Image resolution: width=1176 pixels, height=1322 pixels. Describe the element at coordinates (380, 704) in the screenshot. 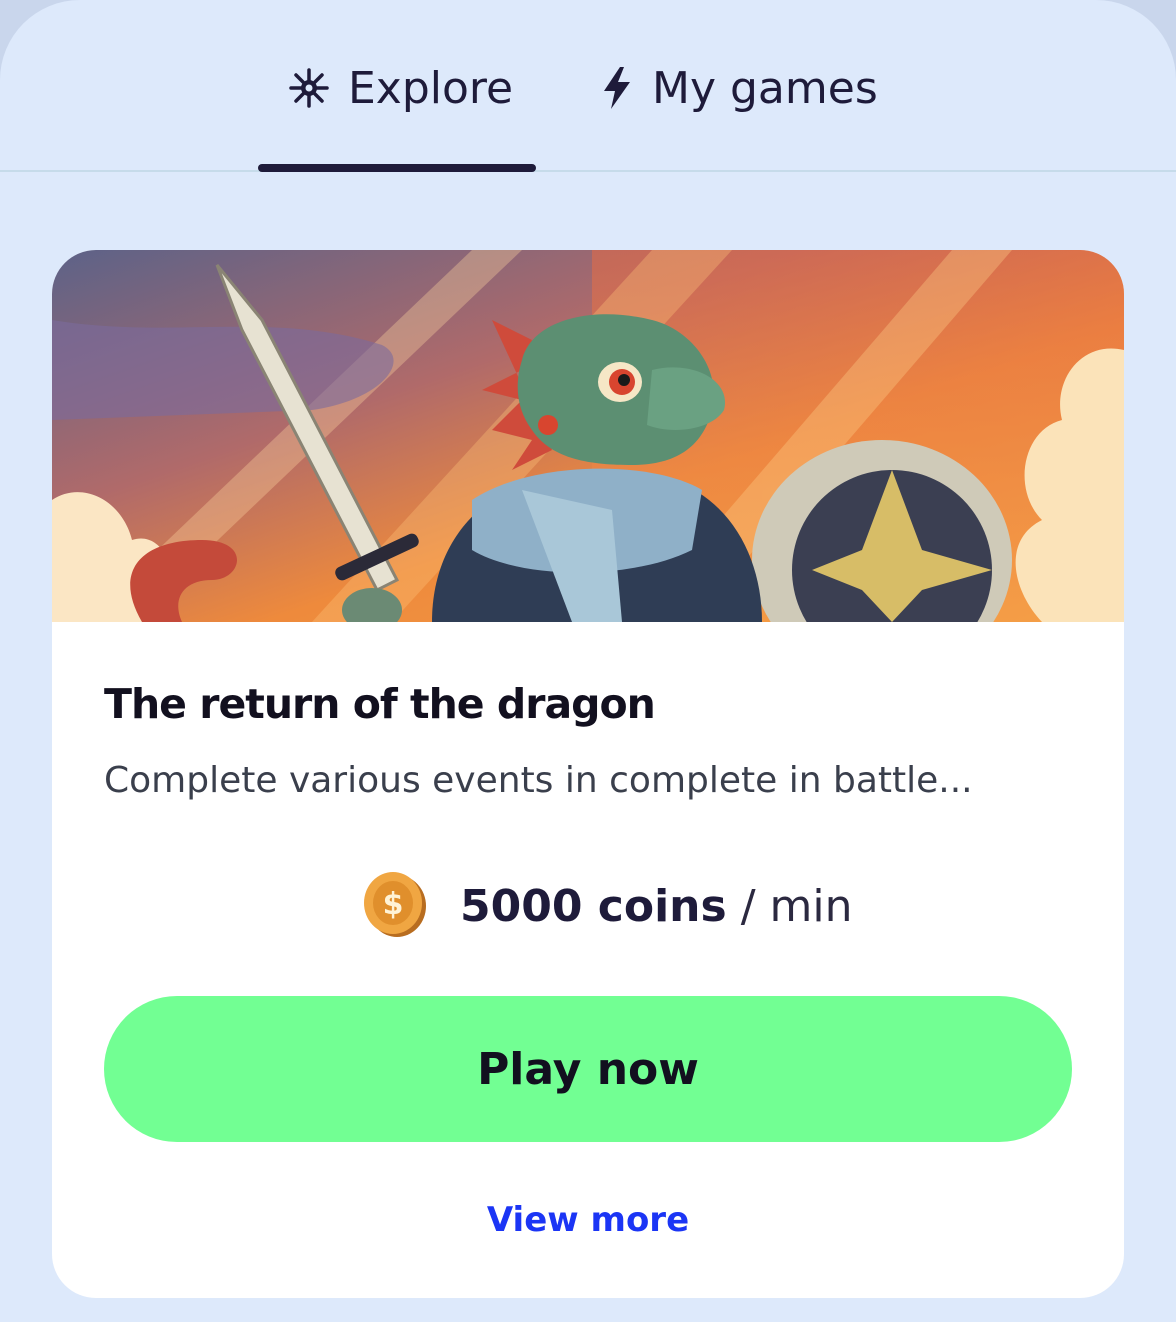

I see `game-title: The return of the dragon` at that location.